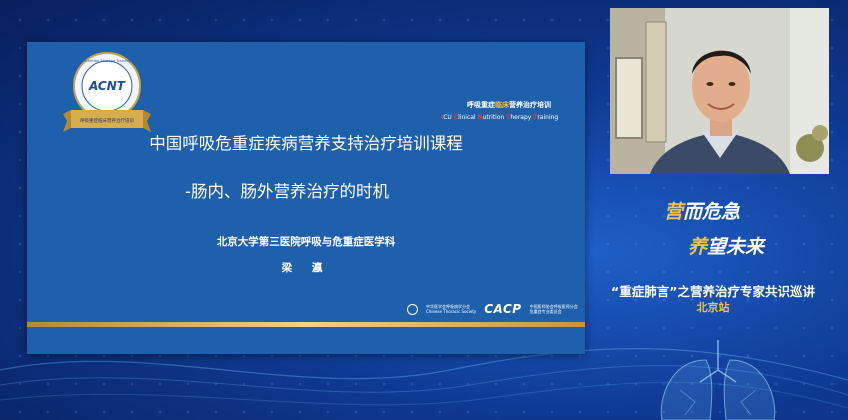 Image resolution: width=848 pixels, height=420 pixels. I want to click on slogan-line1: 营而危急, so click(702, 212).